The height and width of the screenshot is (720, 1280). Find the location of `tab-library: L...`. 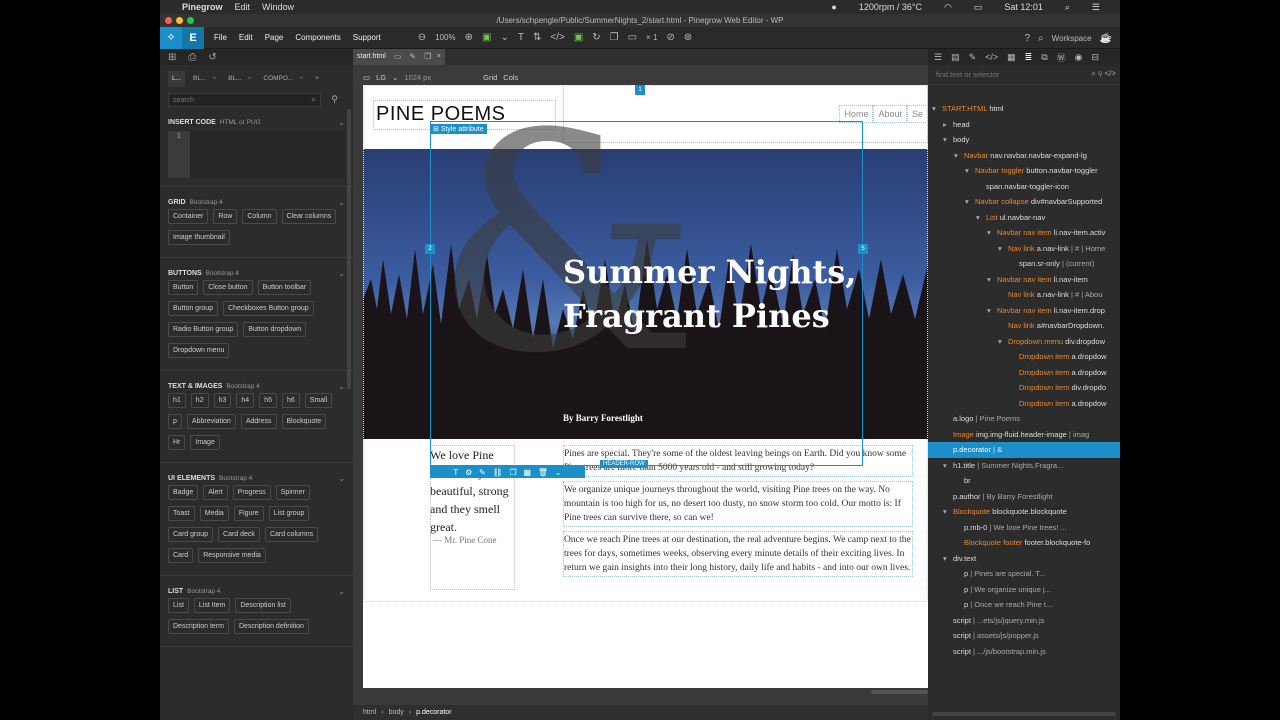

tab-library: L... is located at coordinates (177, 79).